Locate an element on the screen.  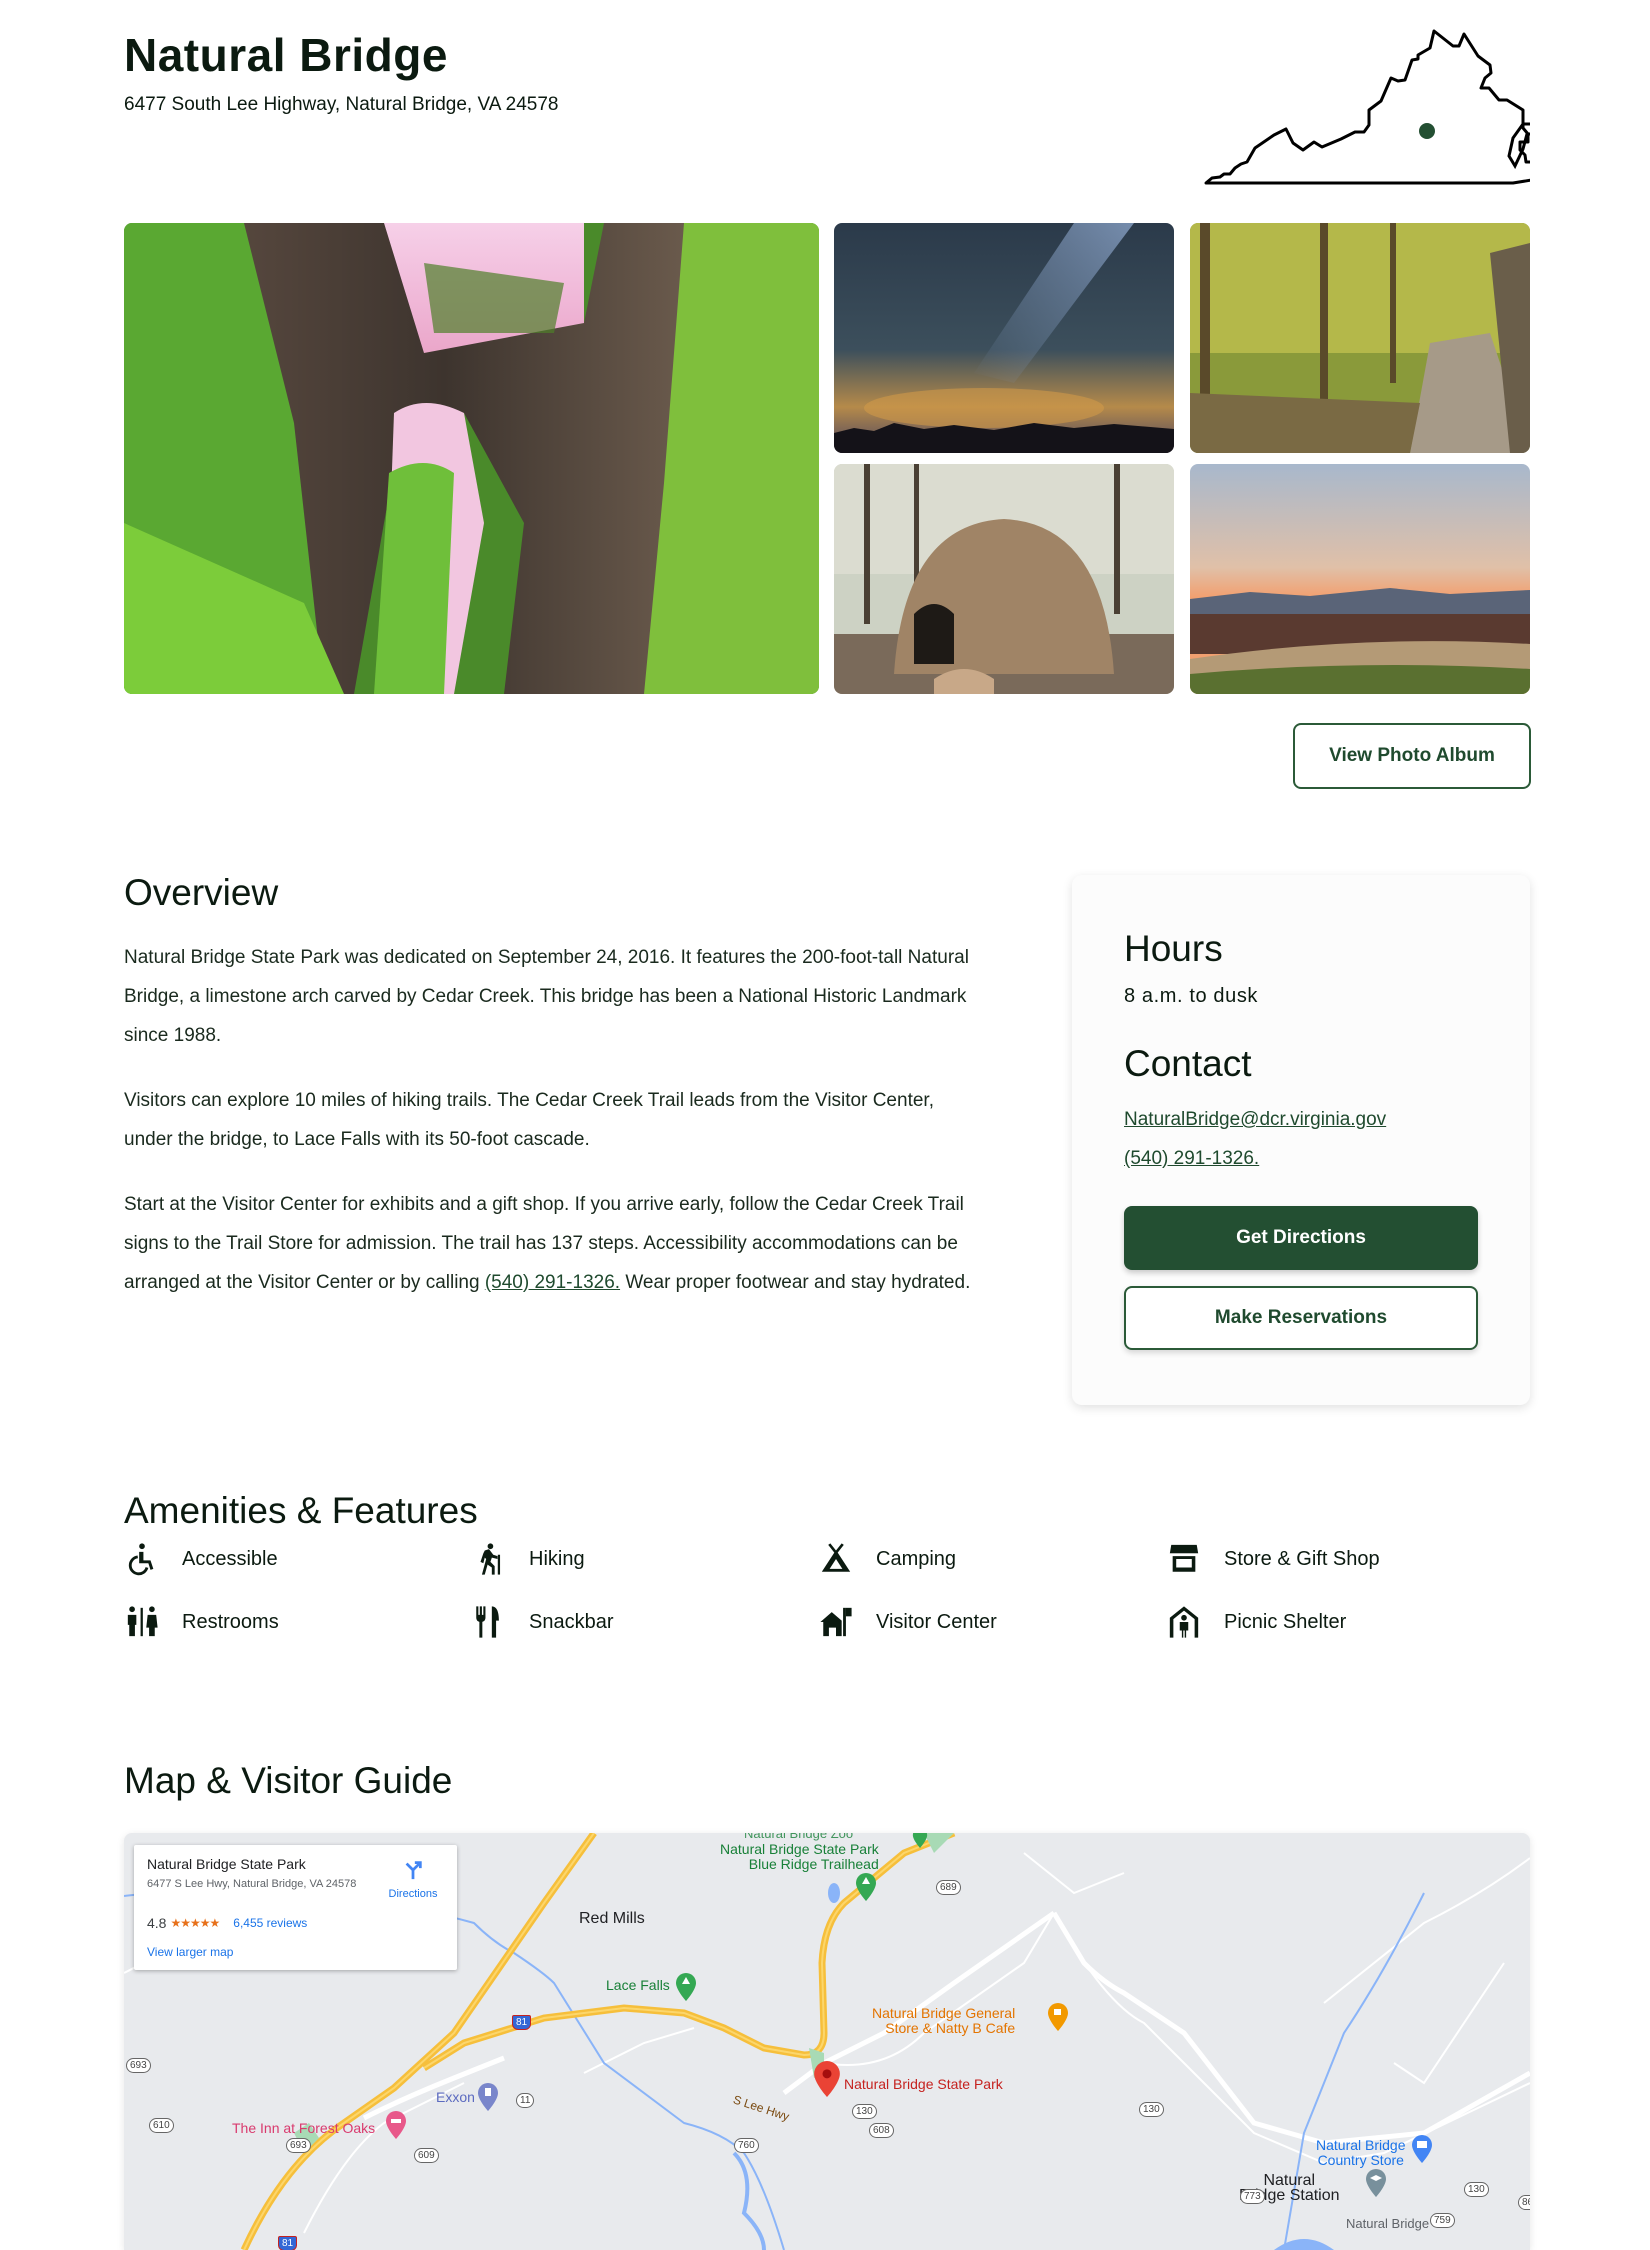
overview-phone-link: (540) 291-1326. is located at coordinates (552, 1282).